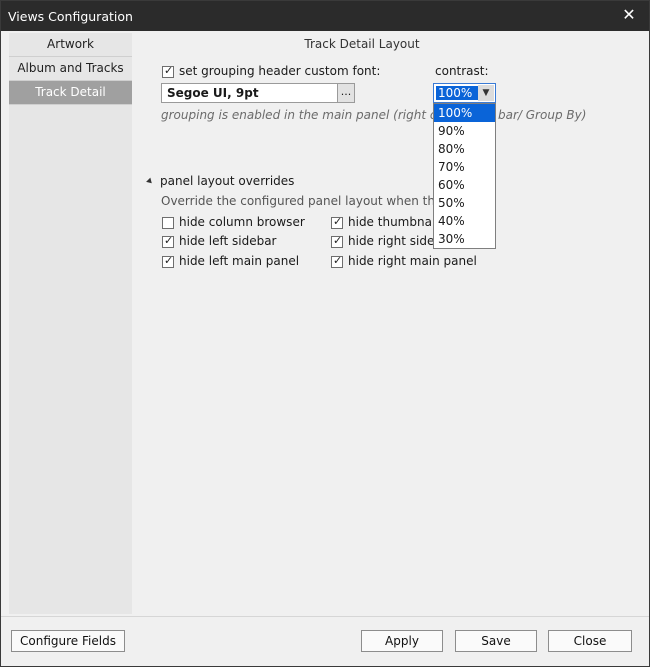  What do you see at coordinates (464, 113) in the screenshot?
I see `contrast-option: 100%` at bounding box center [464, 113].